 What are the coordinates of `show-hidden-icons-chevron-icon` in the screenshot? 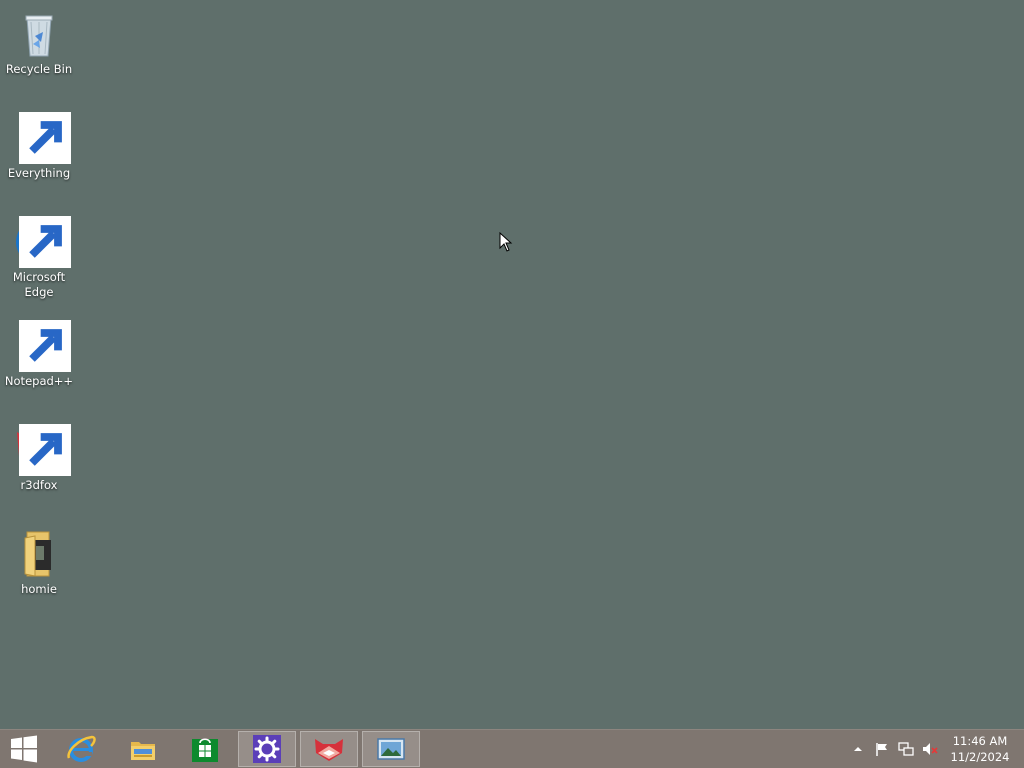 It's located at (858, 749).